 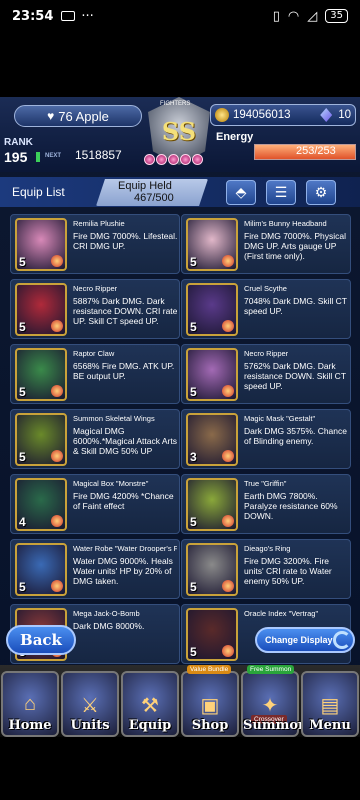 I want to click on equipment-name: Necro Ripper, so click(x=266, y=353).